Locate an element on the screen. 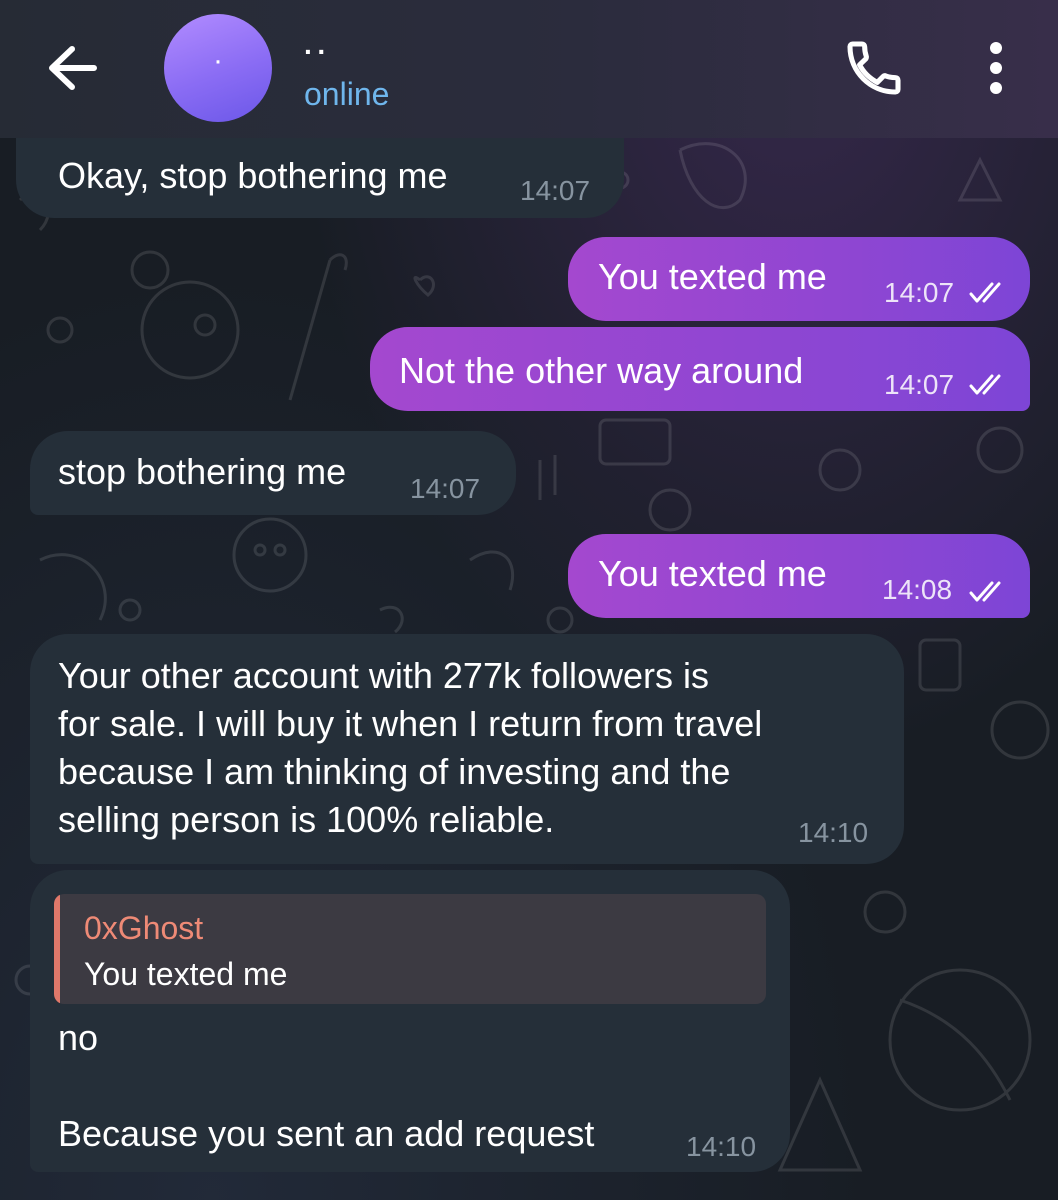  back-arrow-icon is located at coordinates (73, 68).